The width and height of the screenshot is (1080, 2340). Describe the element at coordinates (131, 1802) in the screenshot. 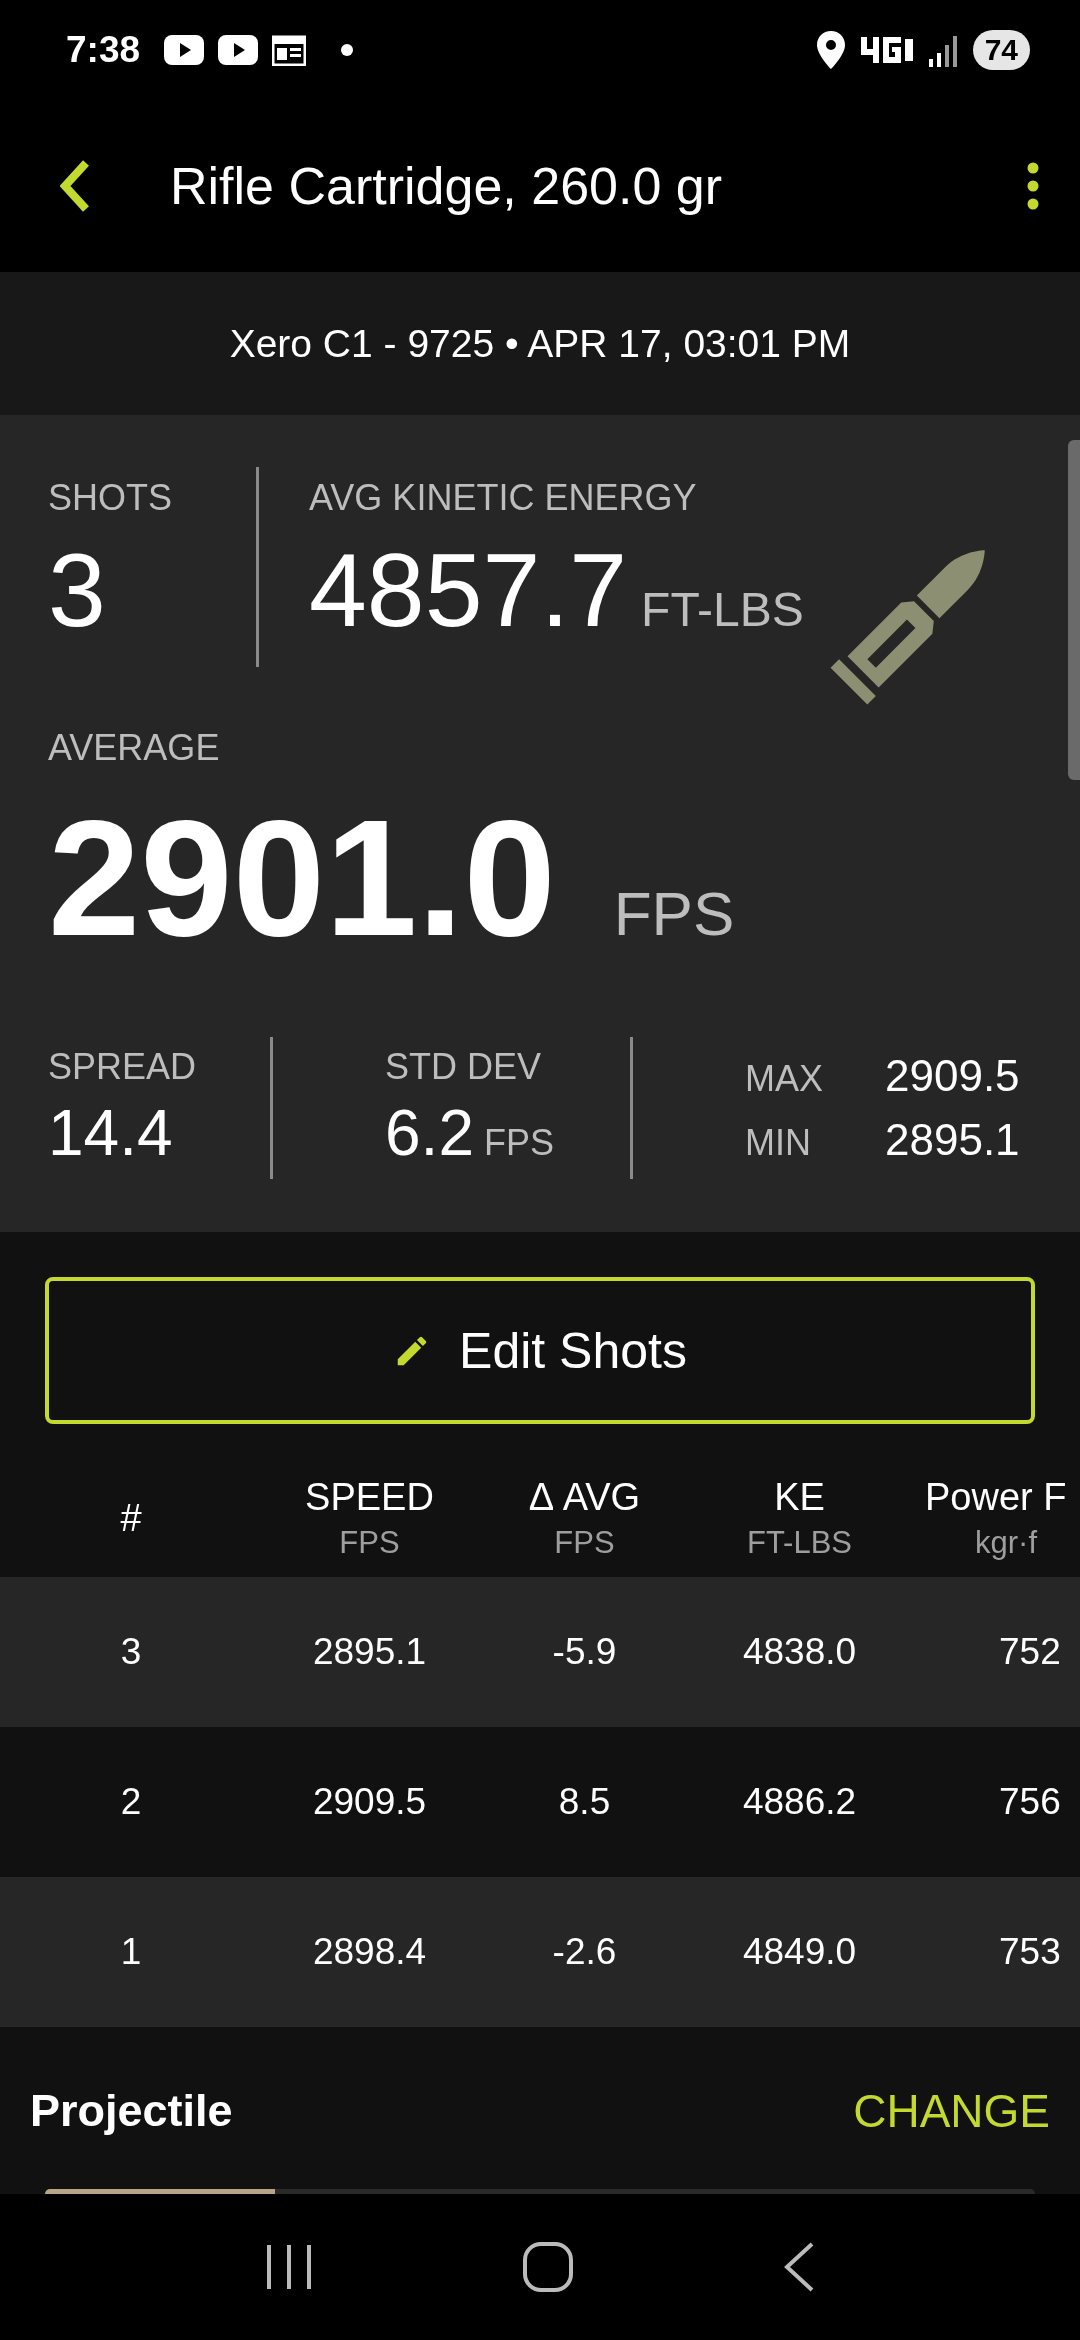

I see `table-cell-text: 2` at that location.